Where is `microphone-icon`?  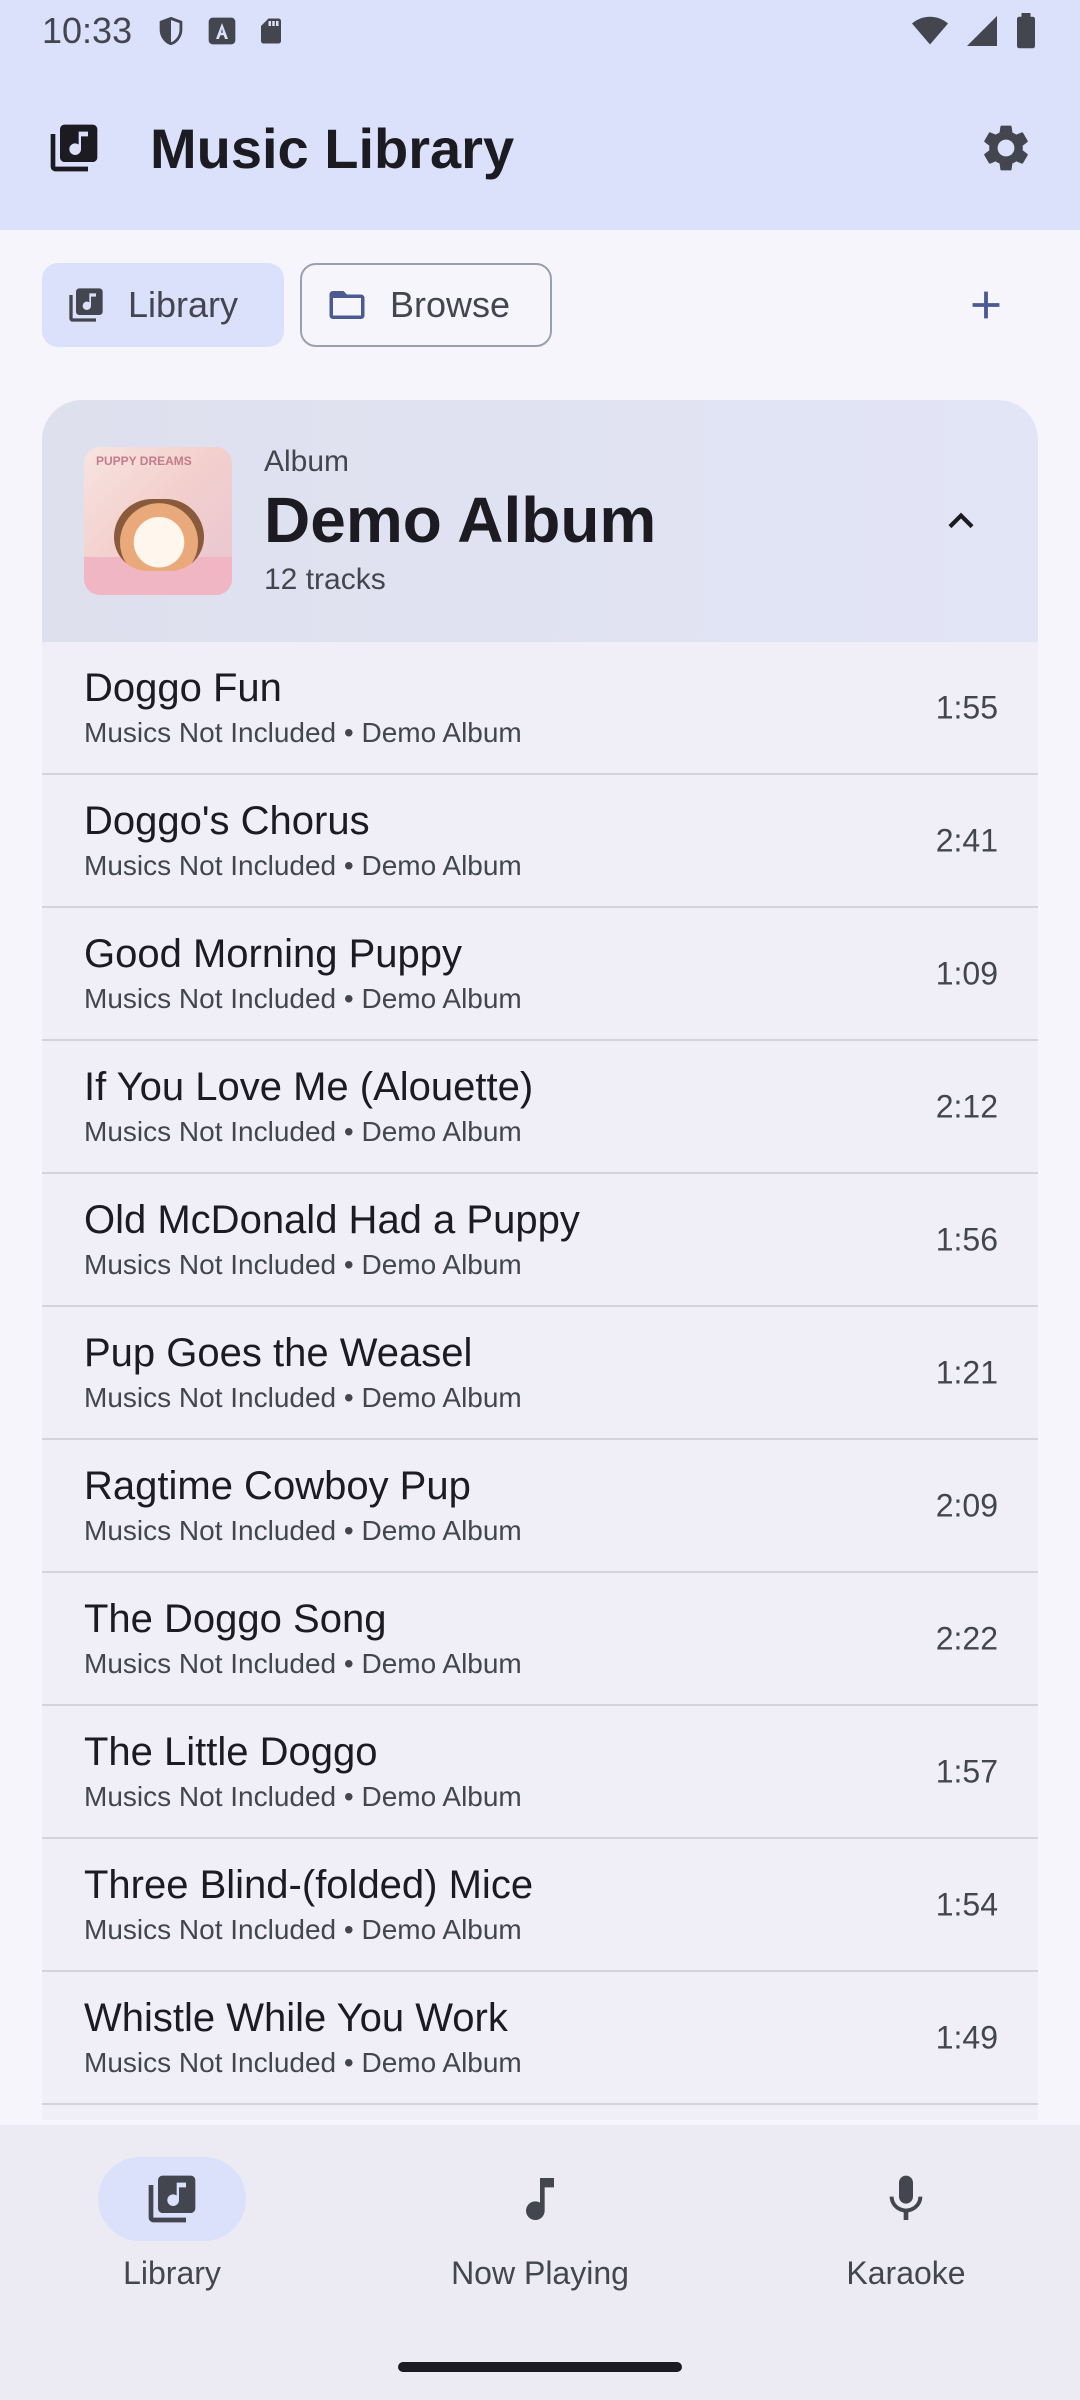
microphone-icon is located at coordinates (906, 2197).